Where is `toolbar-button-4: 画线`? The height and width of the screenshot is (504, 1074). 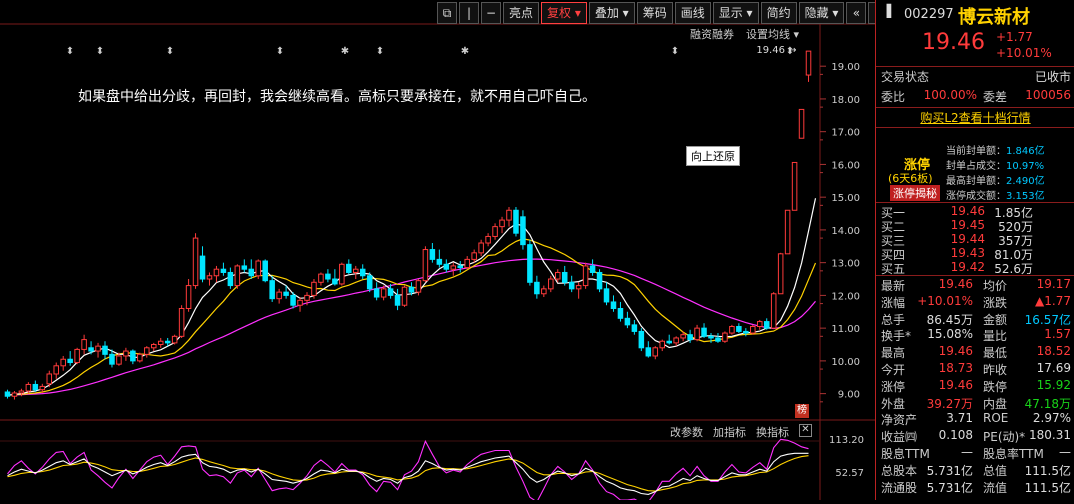 toolbar-button-4: 画线 is located at coordinates (692, 13).